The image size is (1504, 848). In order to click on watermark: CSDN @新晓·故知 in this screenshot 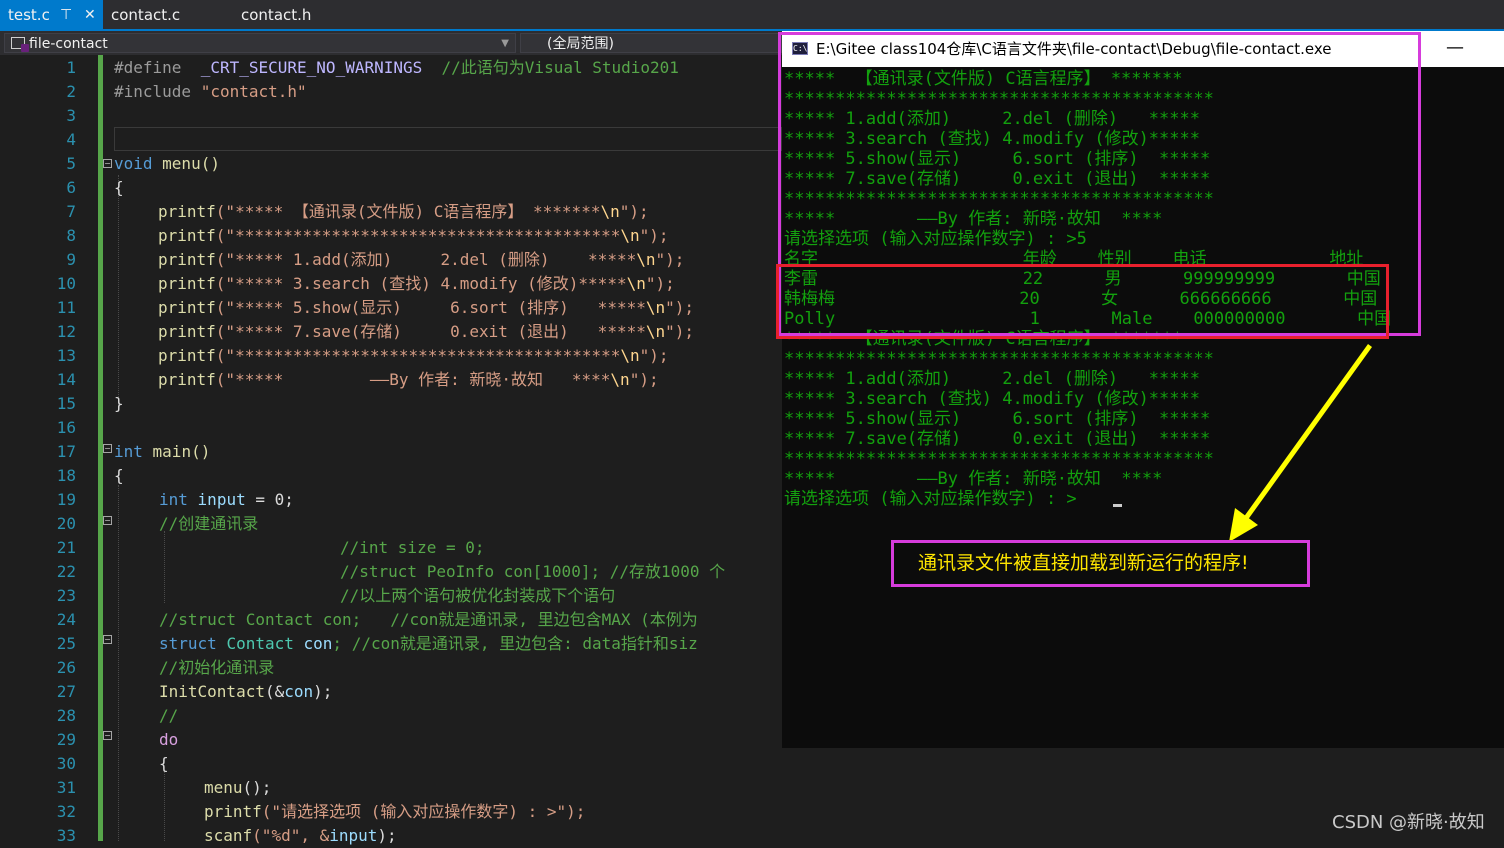, I will do `click(1408, 822)`.